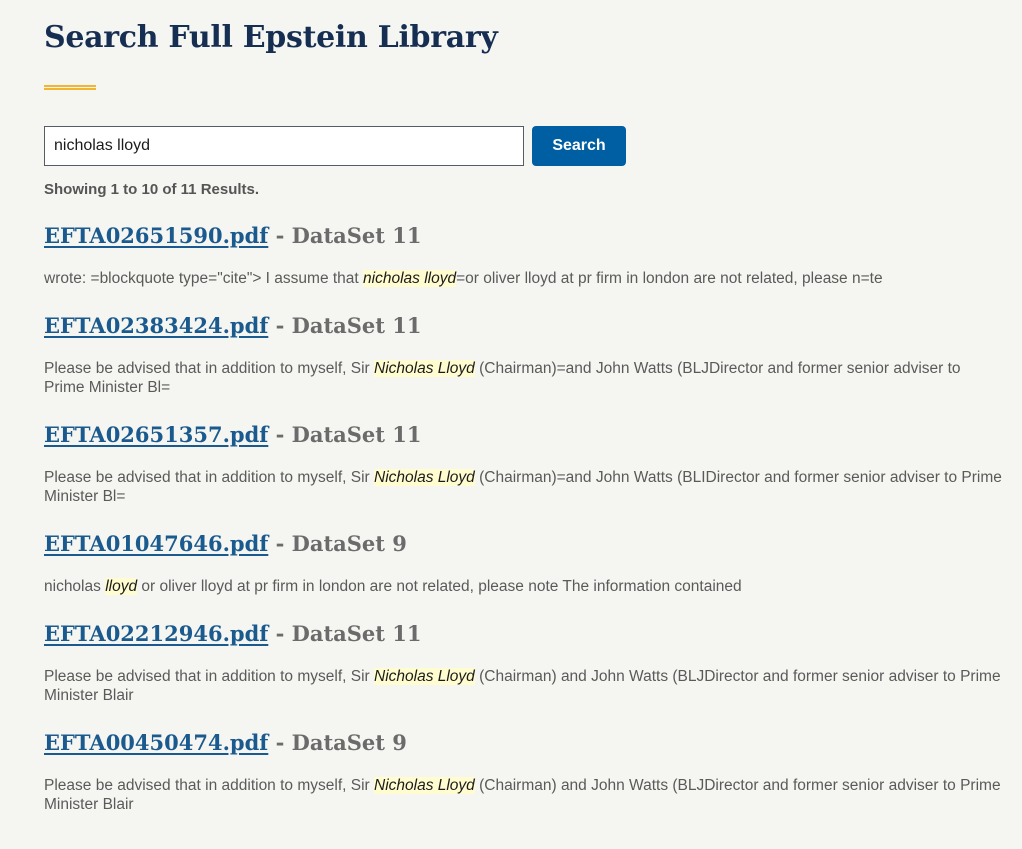  Describe the element at coordinates (284, 146) in the screenshot. I see `search-input` at that location.